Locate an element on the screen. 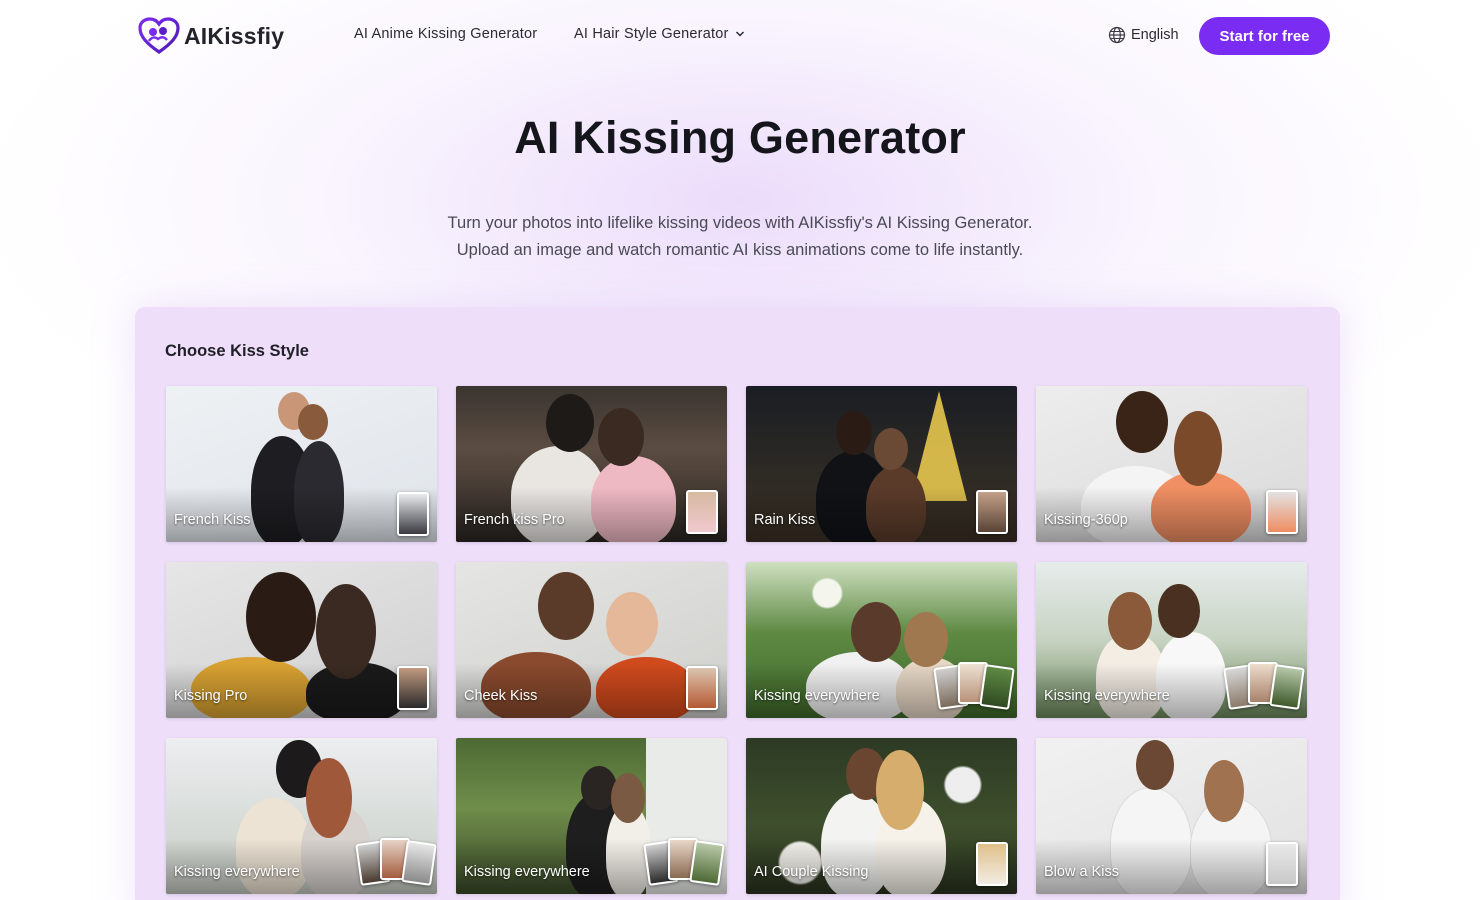 Image resolution: width=1480 pixels, height=900 pixels. card-label: Cheek Kiss is located at coordinates (501, 696).